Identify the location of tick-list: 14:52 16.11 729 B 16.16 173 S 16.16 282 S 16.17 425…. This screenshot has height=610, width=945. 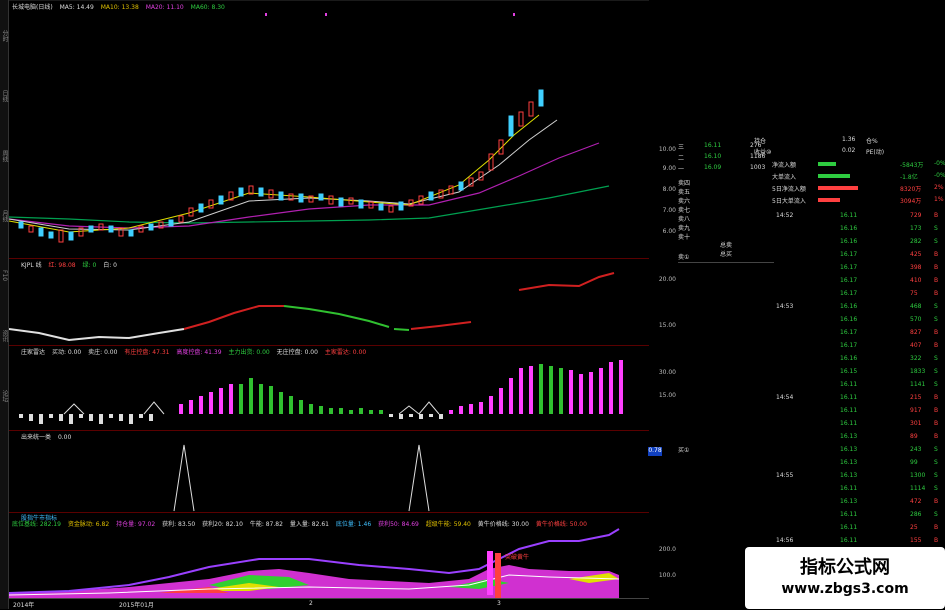
(859, 382).